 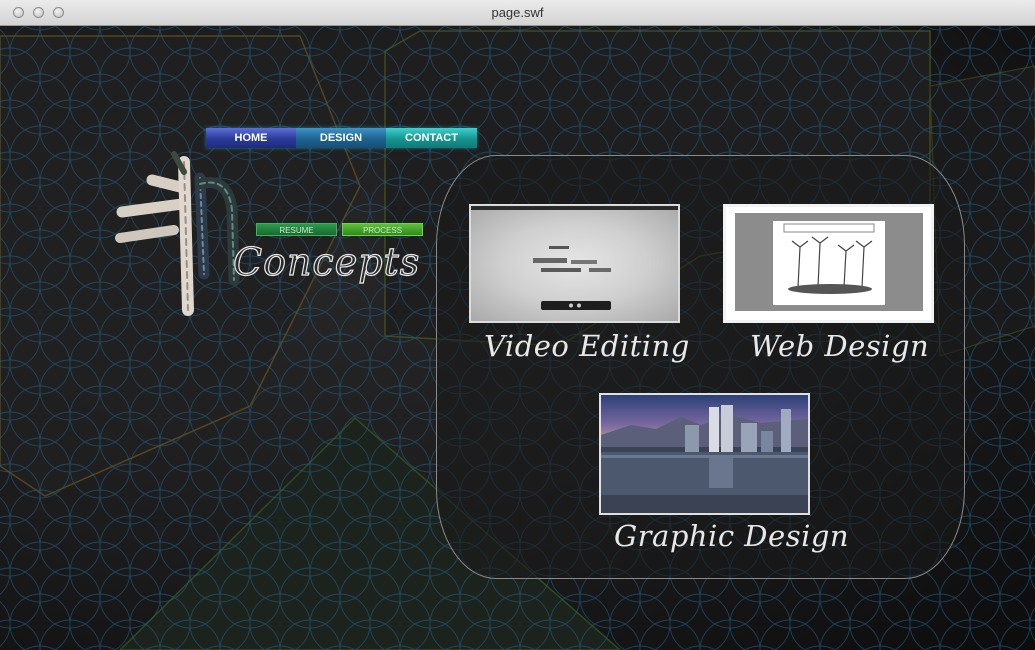 What do you see at coordinates (572, 278) in the screenshot?
I see `video-player-thumbnail-icon` at bounding box center [572, 278].